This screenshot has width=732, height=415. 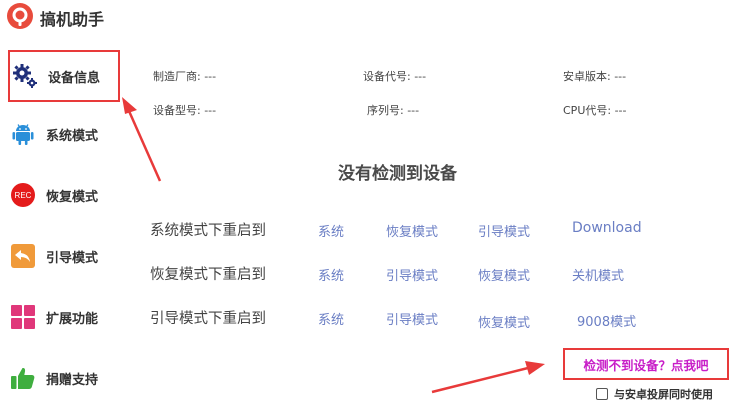 I want to click on grid-icon, so click(x=23, y=317).